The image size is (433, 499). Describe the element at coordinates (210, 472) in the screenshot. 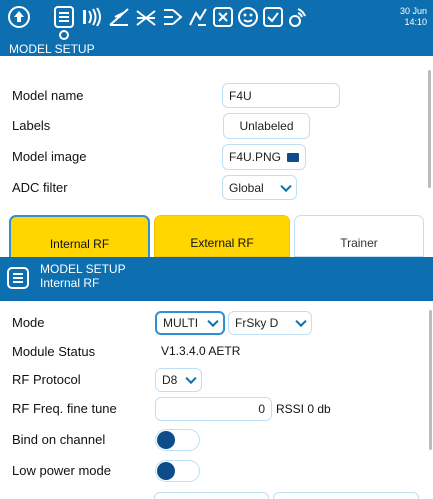

I see `low-power-row: Low power mode` at that location.